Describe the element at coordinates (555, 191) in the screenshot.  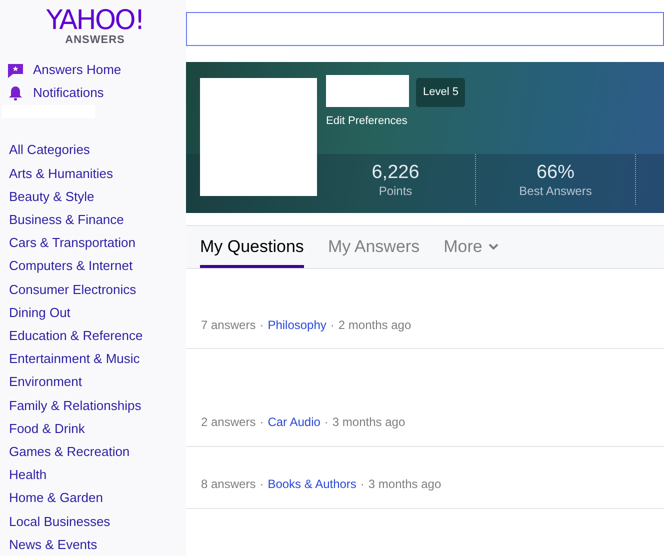
I see `stat-label: Best Answers` at that location.